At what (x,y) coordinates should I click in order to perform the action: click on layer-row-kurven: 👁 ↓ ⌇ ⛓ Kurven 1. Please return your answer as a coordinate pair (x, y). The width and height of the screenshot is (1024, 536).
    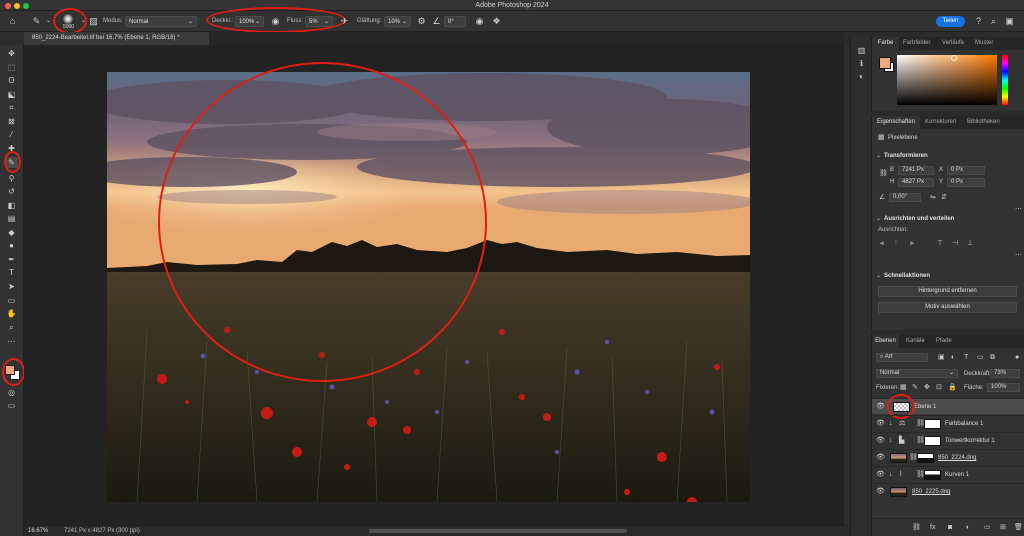
    Looking at the image, I should click on (948, 474).